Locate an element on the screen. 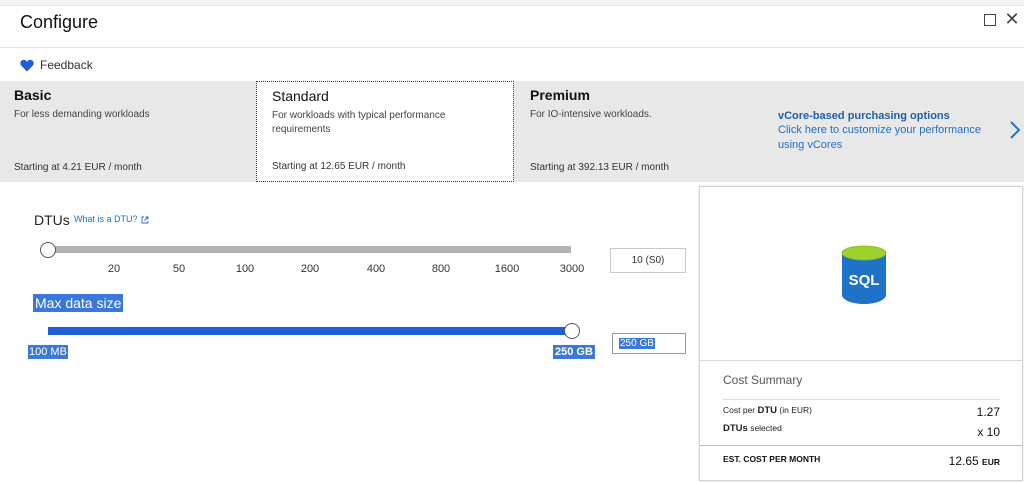 Image resolution: width=1024 pixels, height=482 pixels. max-size-value-input: 250 GB is located at coordinates (649, 343).